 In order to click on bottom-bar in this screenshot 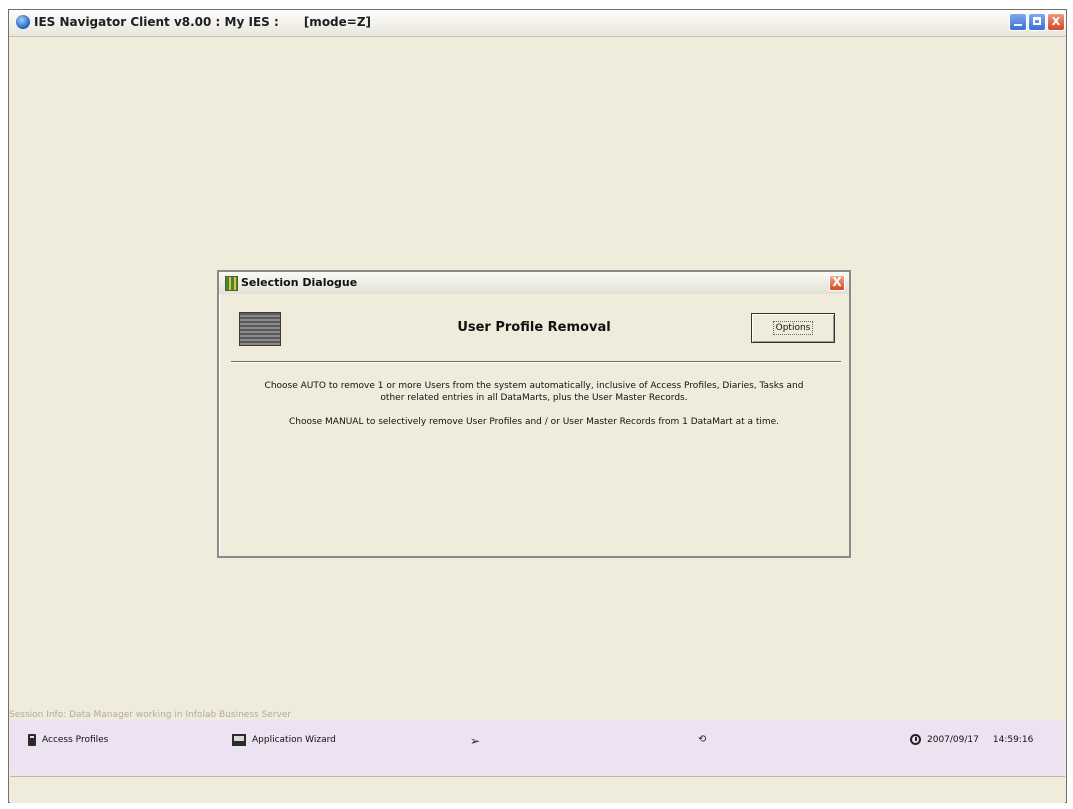, I will do `click(537, 789)`.